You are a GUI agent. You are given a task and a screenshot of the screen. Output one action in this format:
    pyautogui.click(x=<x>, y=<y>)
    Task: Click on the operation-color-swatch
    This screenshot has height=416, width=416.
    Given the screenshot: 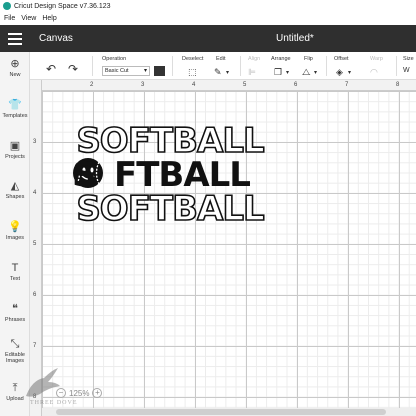 What is the action you would take?
    pyautogui.click(x=159, y=71)
    